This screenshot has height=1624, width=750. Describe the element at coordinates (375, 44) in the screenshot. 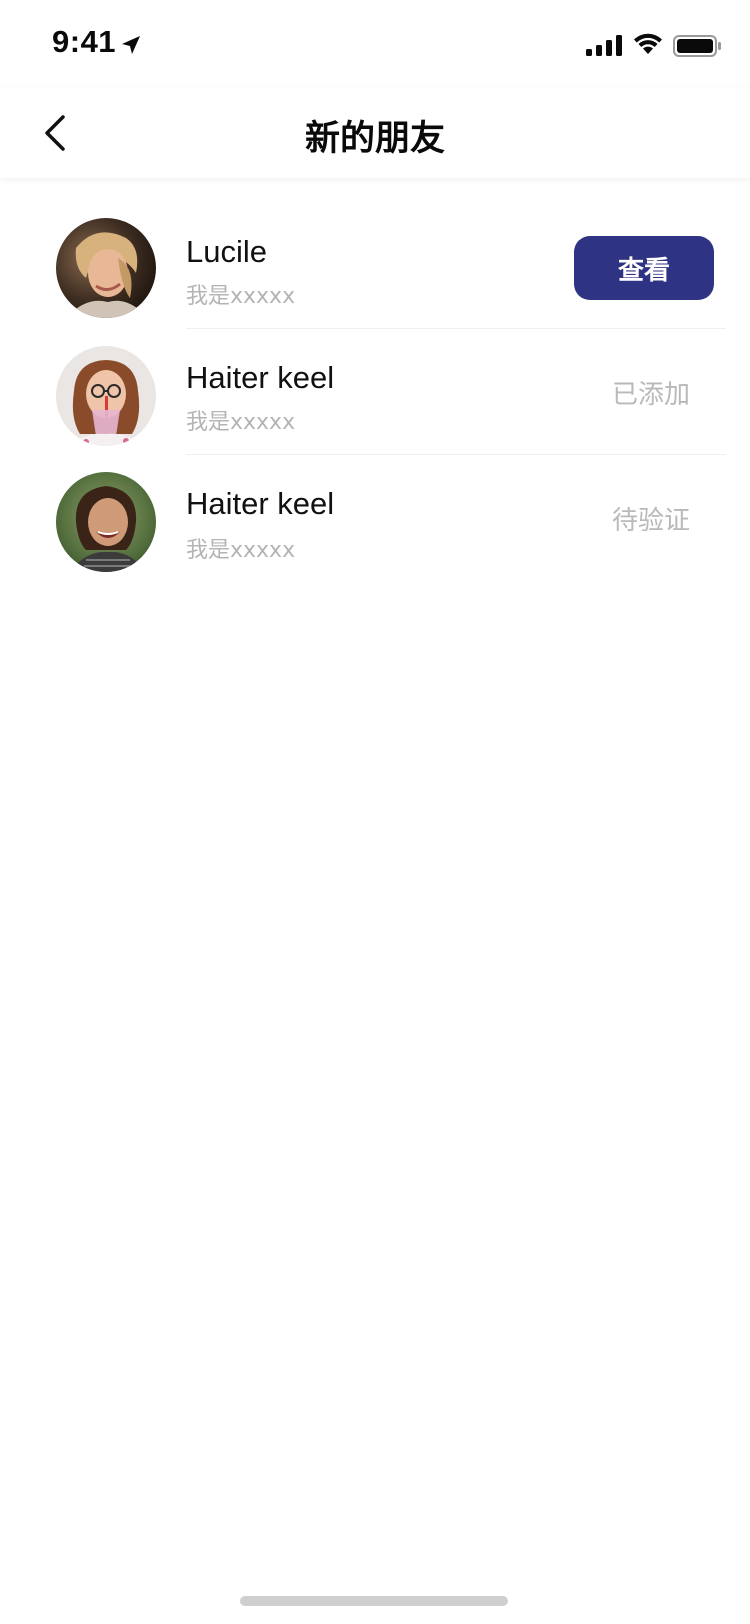

I see `status-bar: 9:41` at that location.